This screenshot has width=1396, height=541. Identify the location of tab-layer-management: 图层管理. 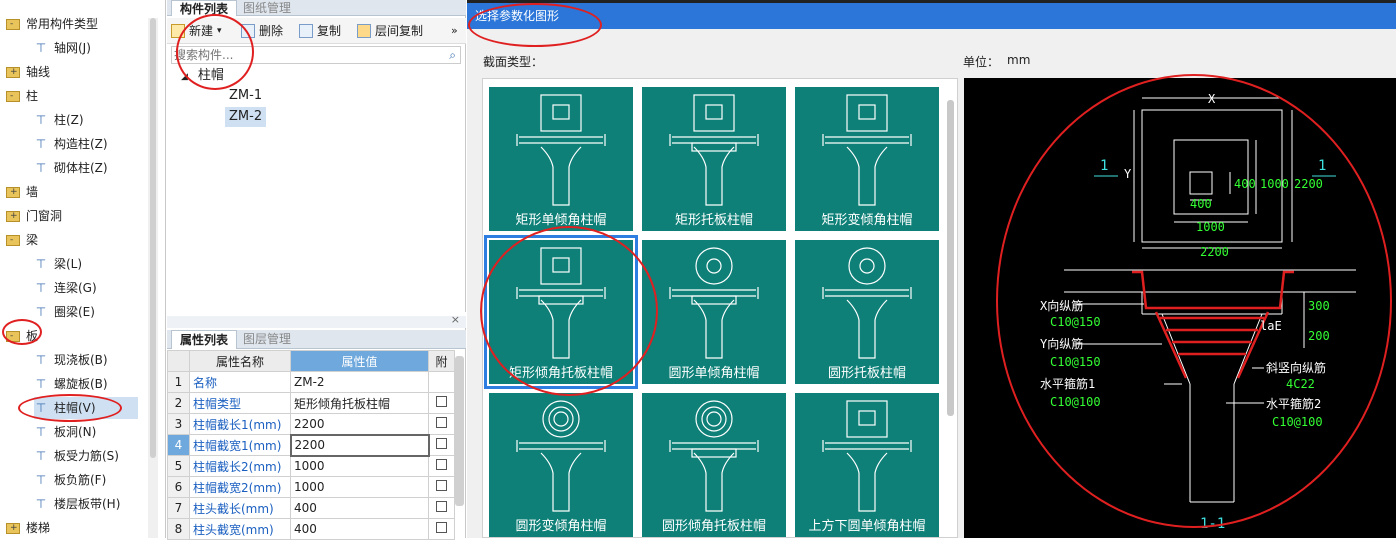
(267, 339).